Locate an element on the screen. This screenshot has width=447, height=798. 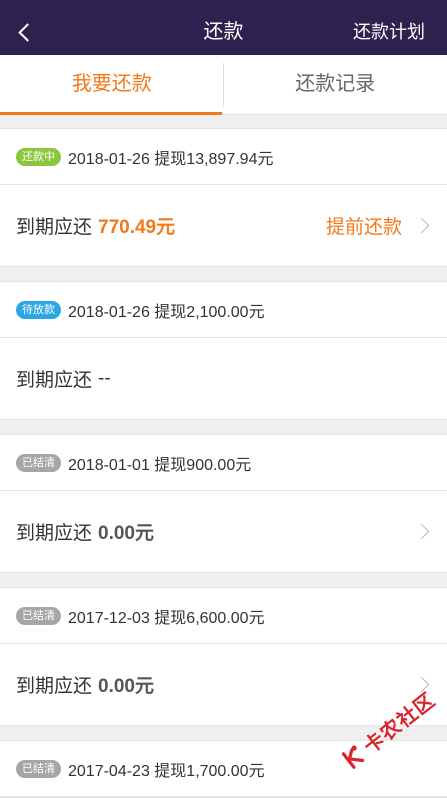
early-repay-button: 提前还款 is located at coordinates (364, 225).